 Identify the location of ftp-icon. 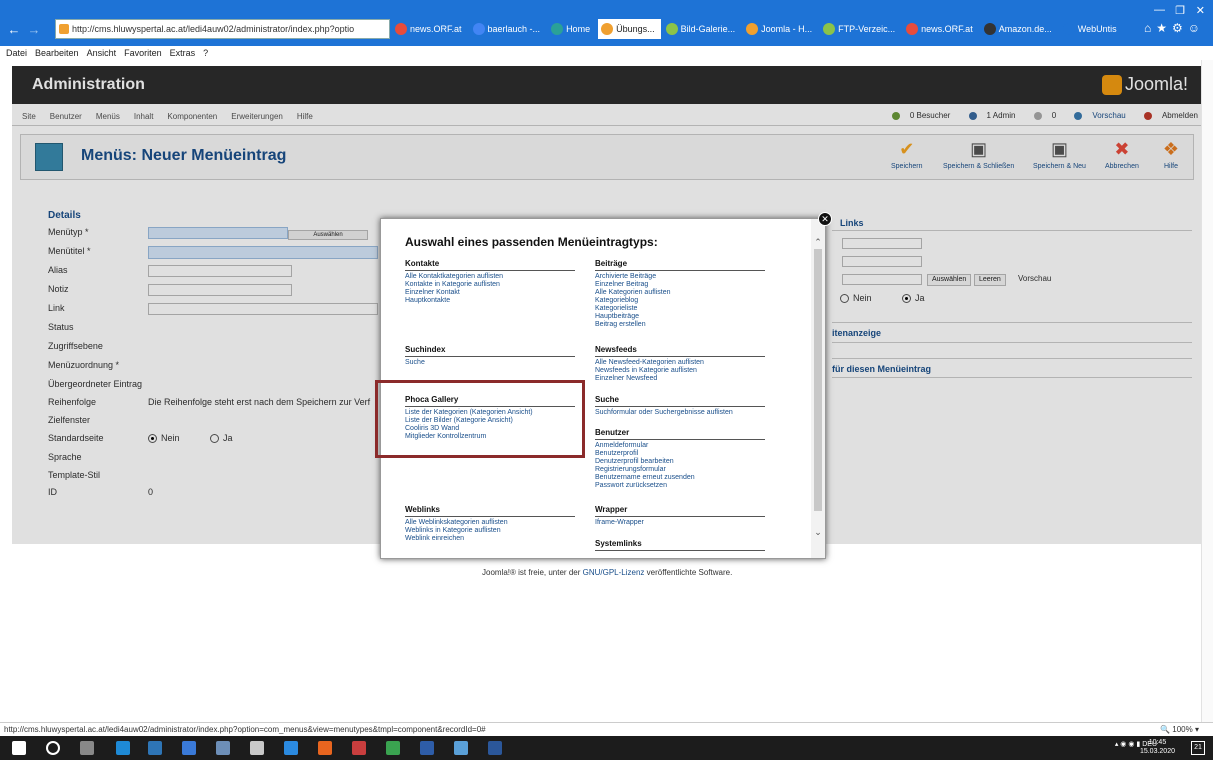
(427, 748).